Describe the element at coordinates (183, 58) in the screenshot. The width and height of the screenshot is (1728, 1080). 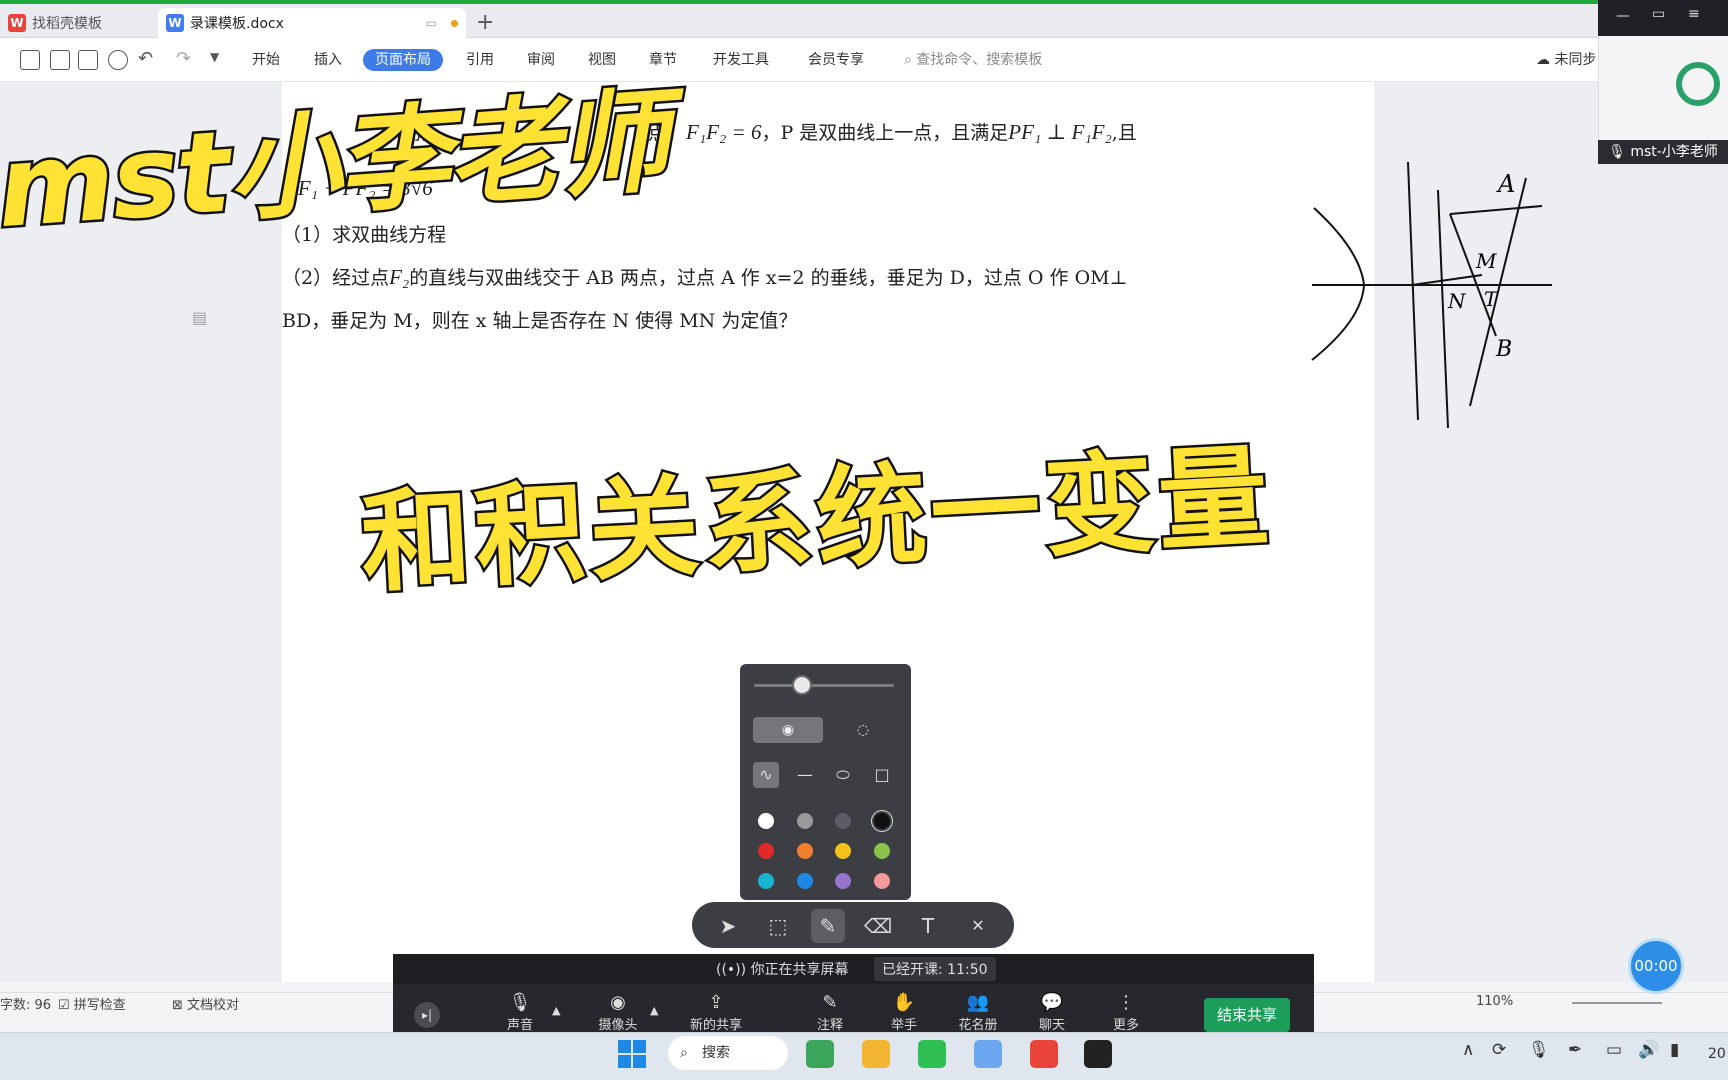
I see `redo-icon: ↷` at that location.